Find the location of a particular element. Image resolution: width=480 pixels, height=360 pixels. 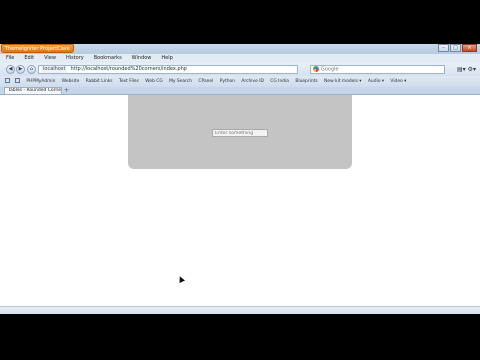

bookmark-item: My Search is located at coordinates (180, 81).